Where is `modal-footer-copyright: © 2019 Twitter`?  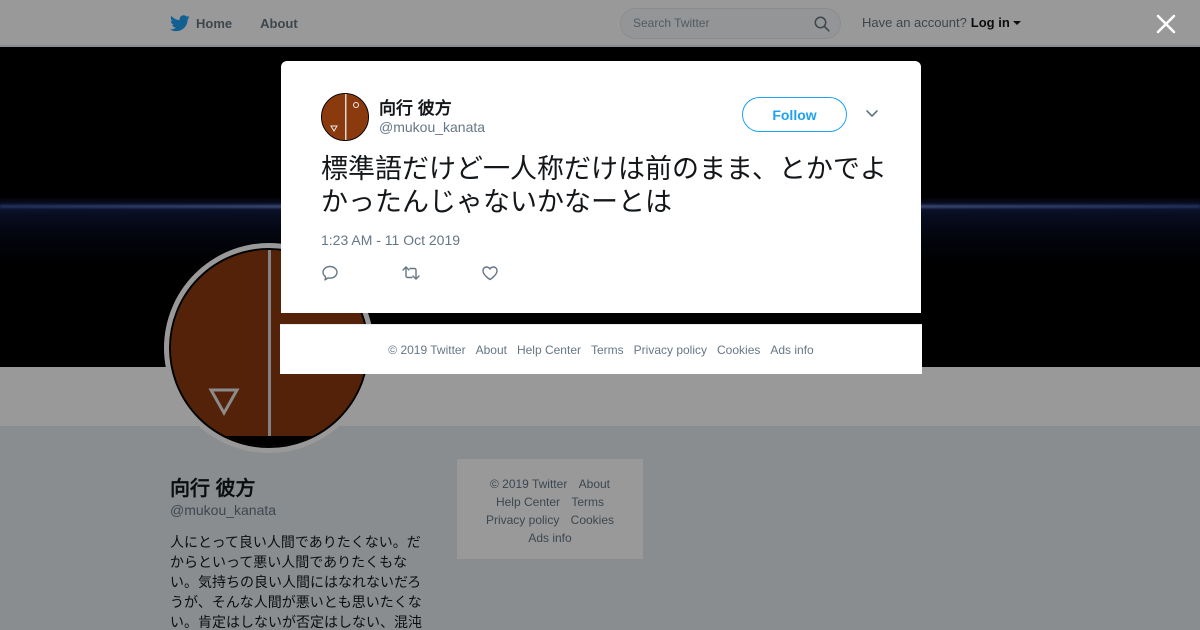 modal-footer-copyright: © 2019 Twitter is located at coordinates (427, 349).